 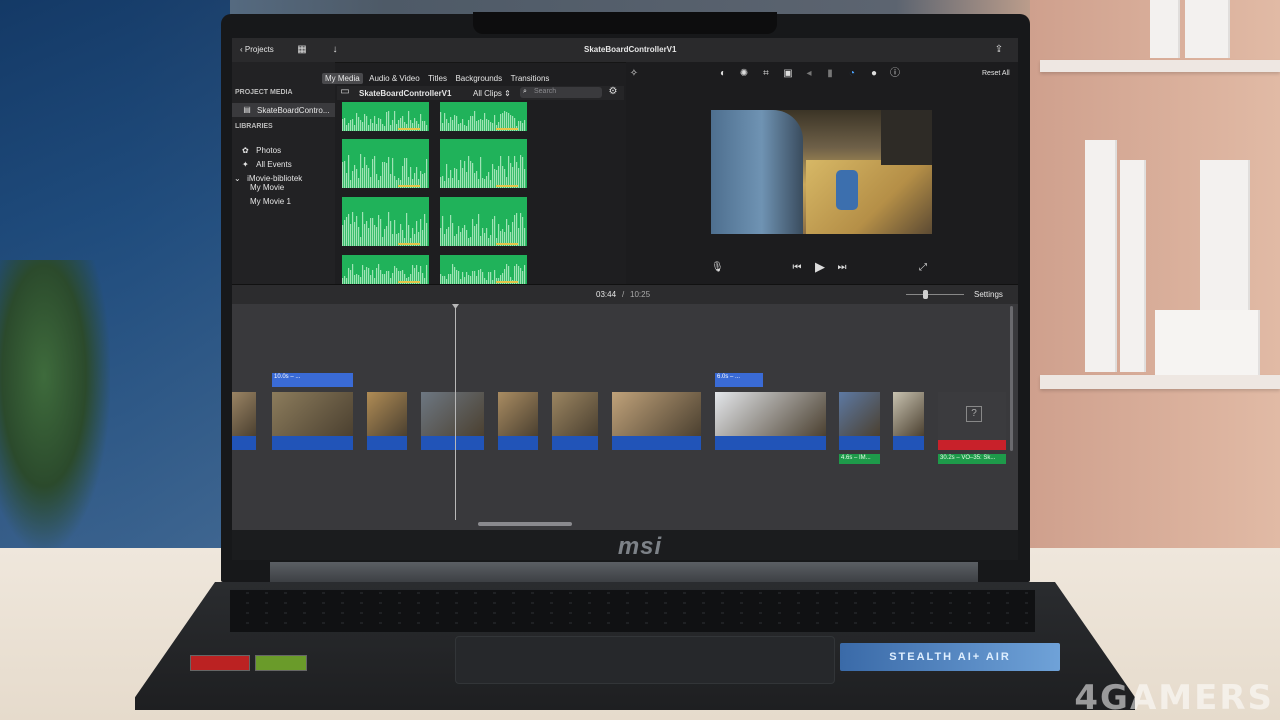 I want to click on reset-all-button: Reset All, so click(x=996, y=73).